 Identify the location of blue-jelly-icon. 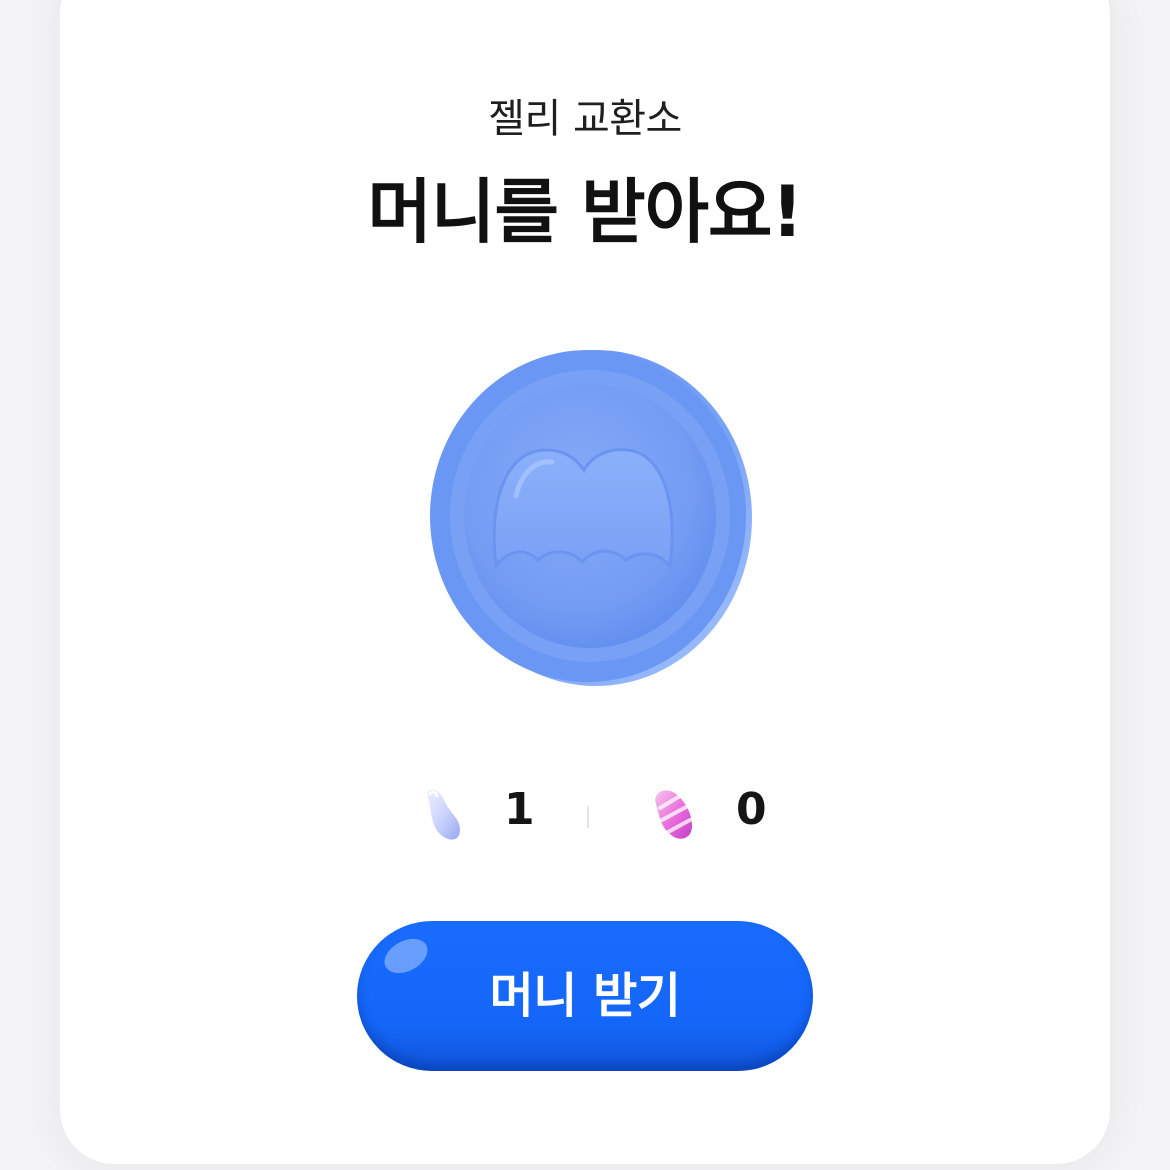
(449, 815).